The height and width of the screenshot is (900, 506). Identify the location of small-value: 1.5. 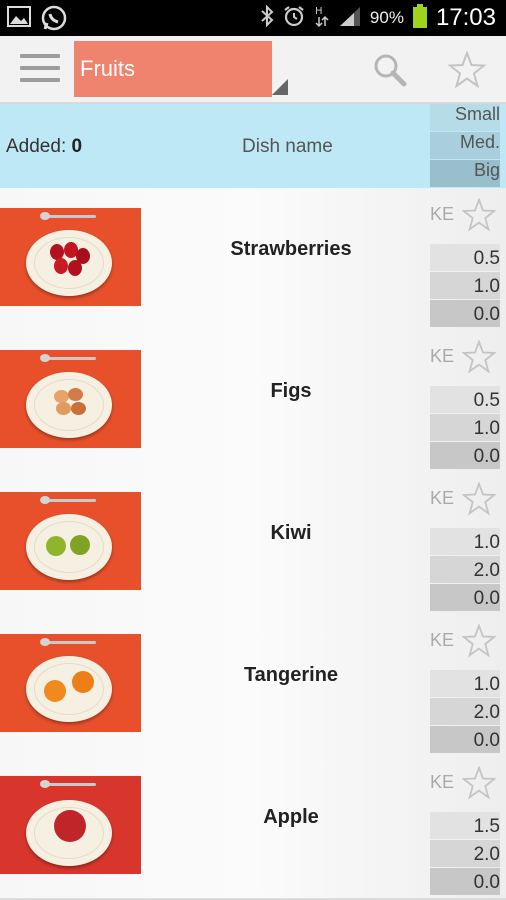
(465, 825).